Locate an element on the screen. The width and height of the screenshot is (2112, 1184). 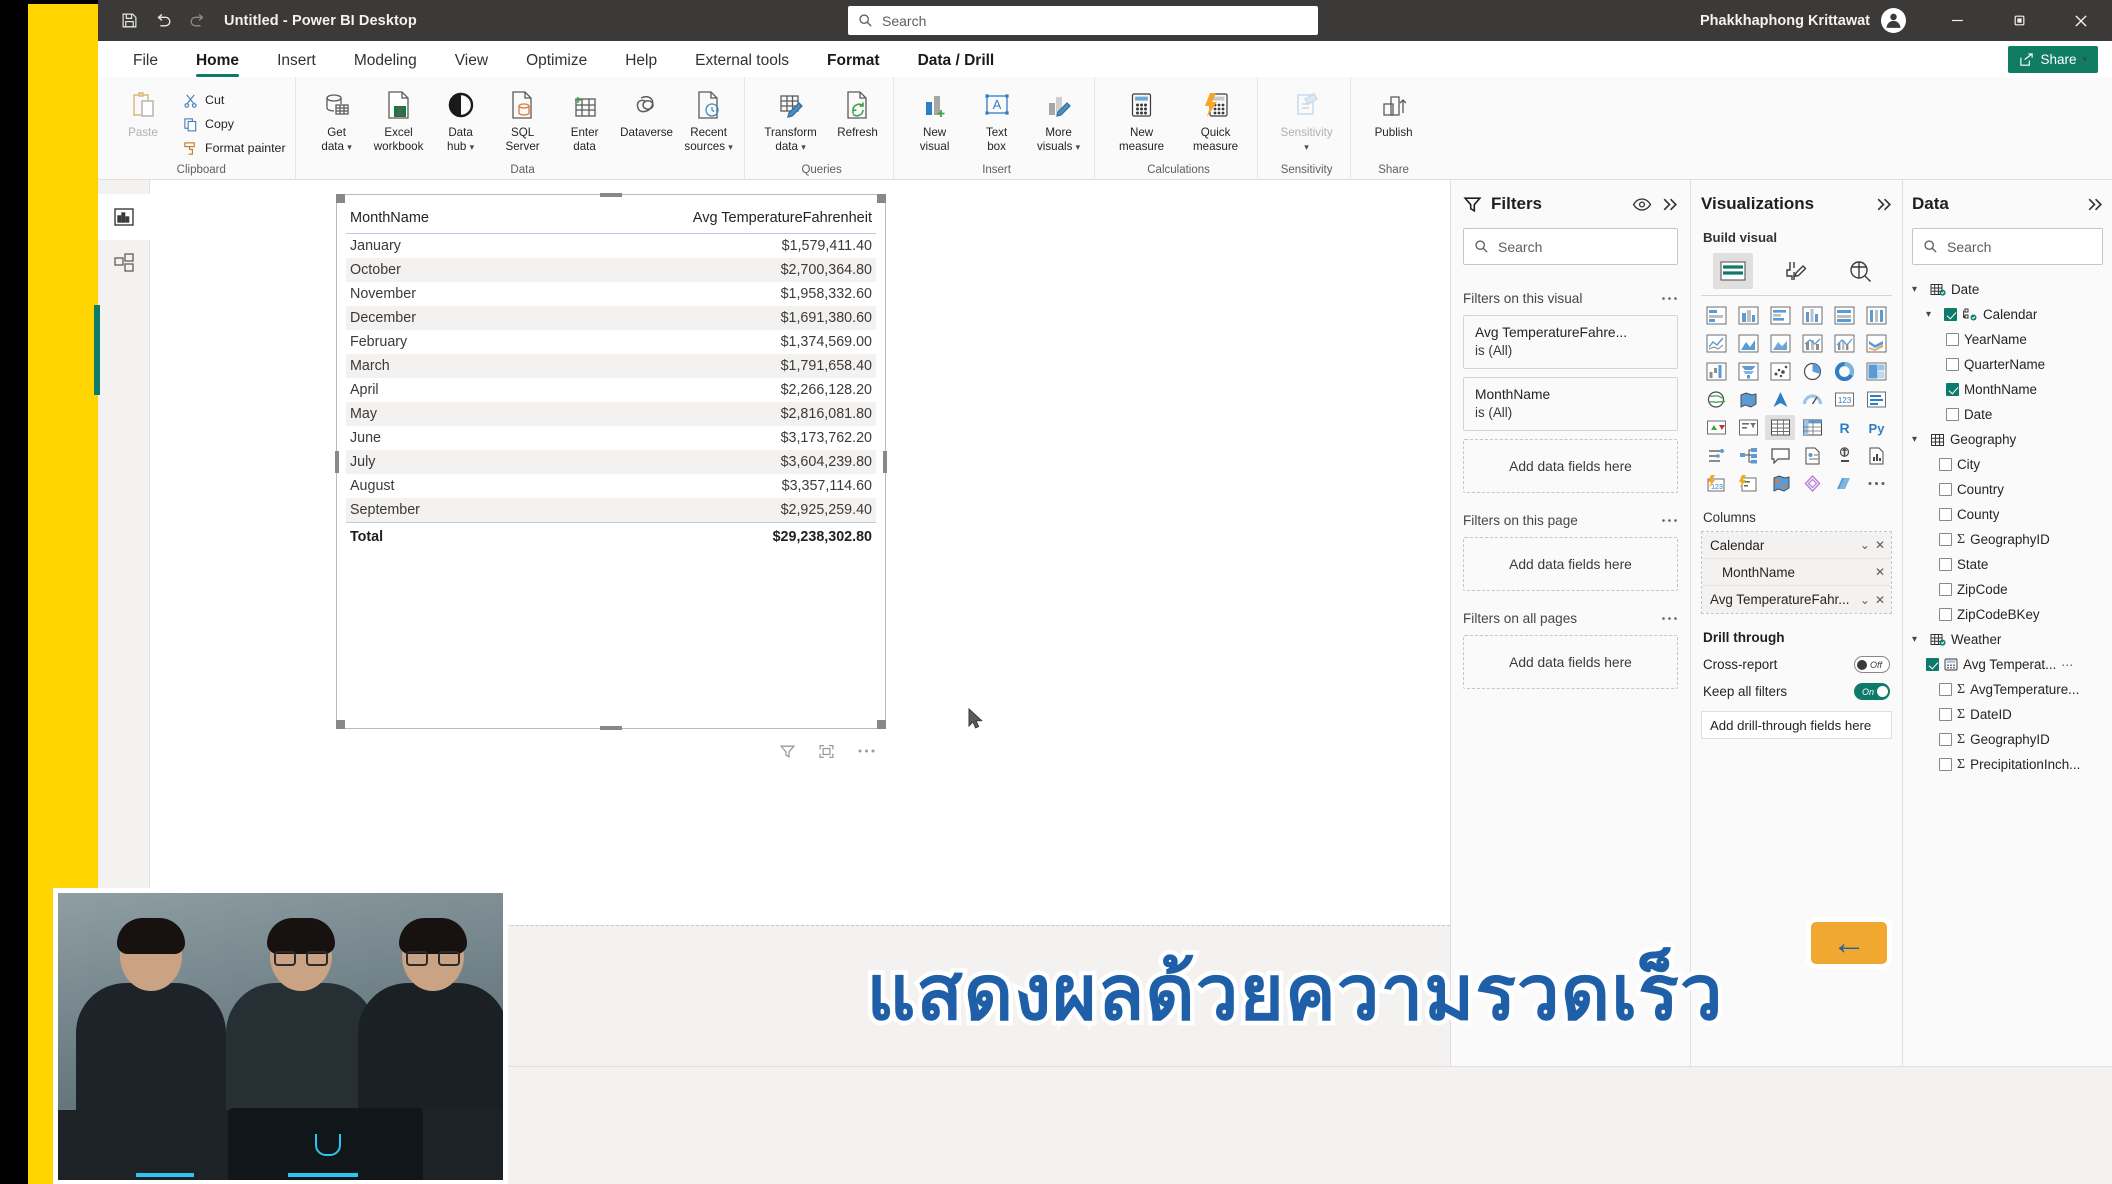
gallery-multi-row-card is located at coordinates (1877, 399).